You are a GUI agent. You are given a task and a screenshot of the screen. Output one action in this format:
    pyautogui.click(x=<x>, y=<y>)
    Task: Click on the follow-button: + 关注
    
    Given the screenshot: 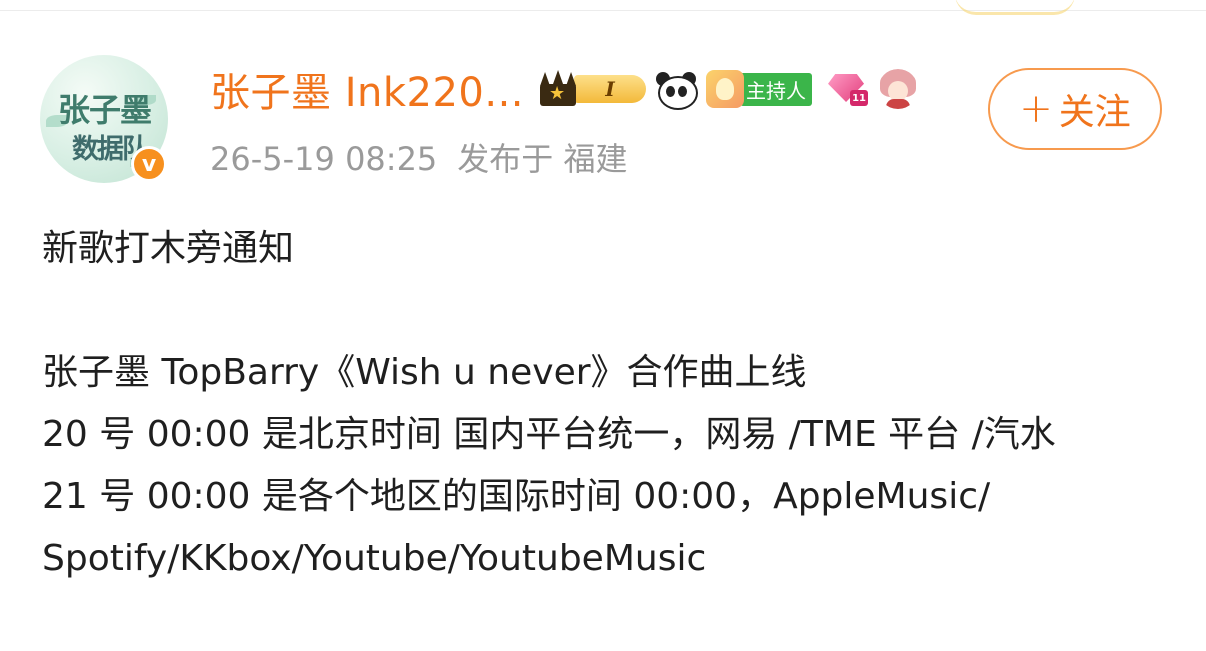 What is the action you would take?
    pyautogui.click(x=1075, y=109)
    